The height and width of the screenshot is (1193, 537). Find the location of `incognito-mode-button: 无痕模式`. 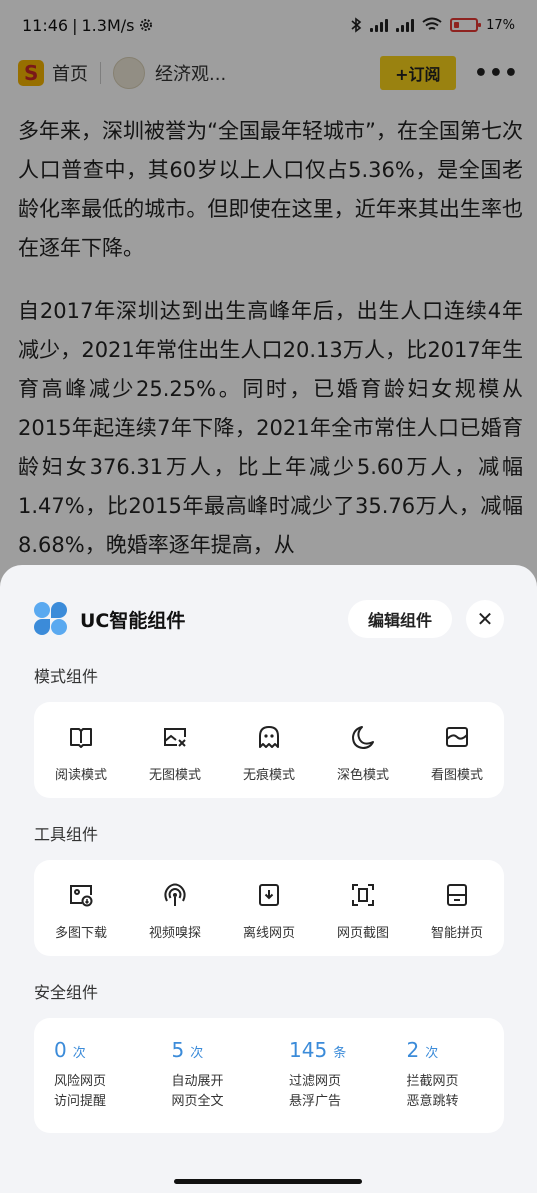

incognito-mode-button: 无痕模式 is located at coordinates (269, 750).